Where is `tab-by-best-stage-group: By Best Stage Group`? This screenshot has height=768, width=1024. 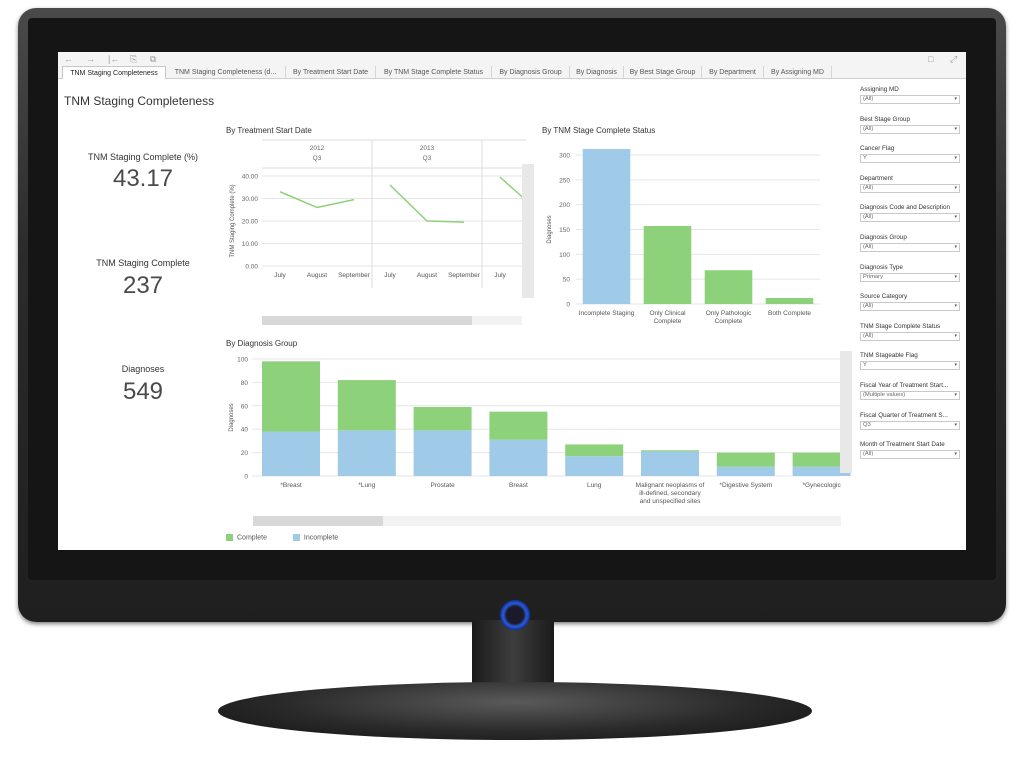
tab-by-best-stage-group: By Best Stage Group is located at coordinates (663, 72).